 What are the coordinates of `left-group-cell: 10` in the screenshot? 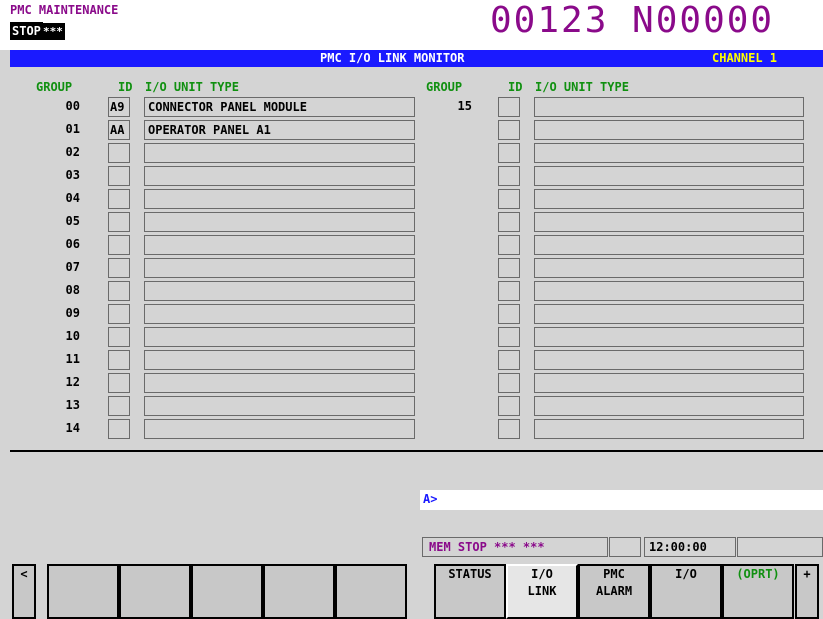 It's located at (72, 336).